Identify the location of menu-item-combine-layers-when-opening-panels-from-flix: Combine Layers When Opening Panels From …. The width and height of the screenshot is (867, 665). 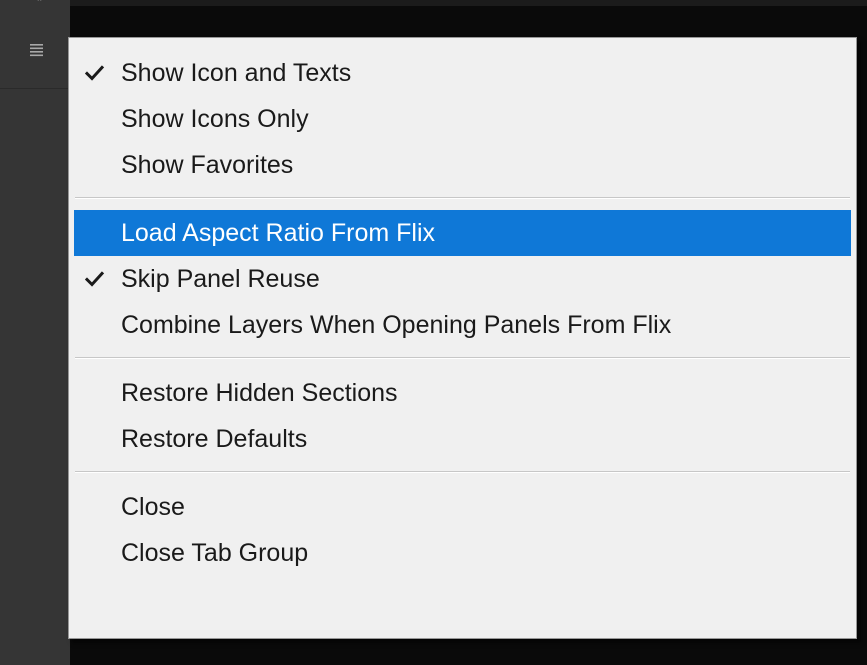
(462, 325).